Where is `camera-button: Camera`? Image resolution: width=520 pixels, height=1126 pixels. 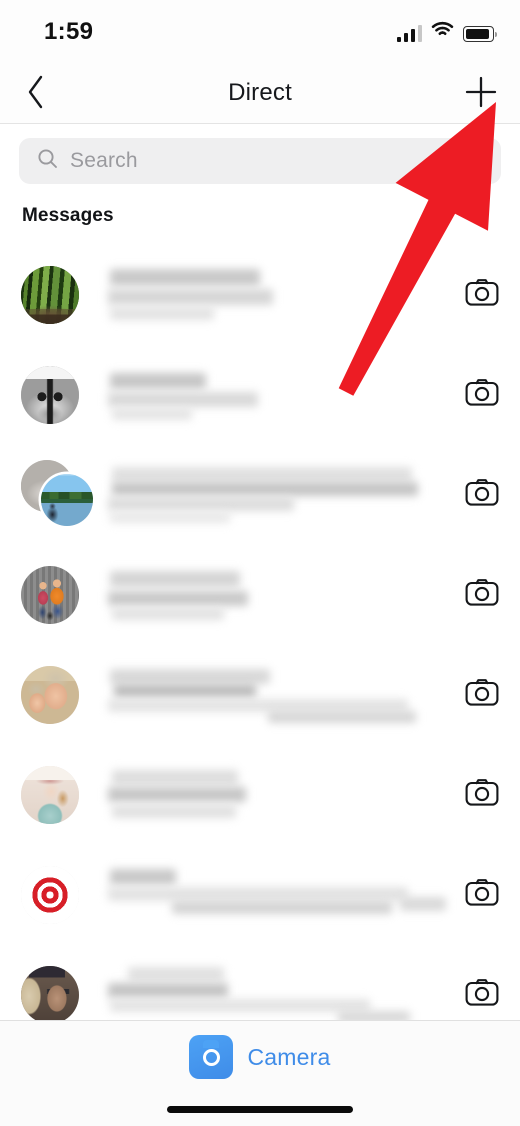 camera-button: Camera is located at coordinates (260, 1057).